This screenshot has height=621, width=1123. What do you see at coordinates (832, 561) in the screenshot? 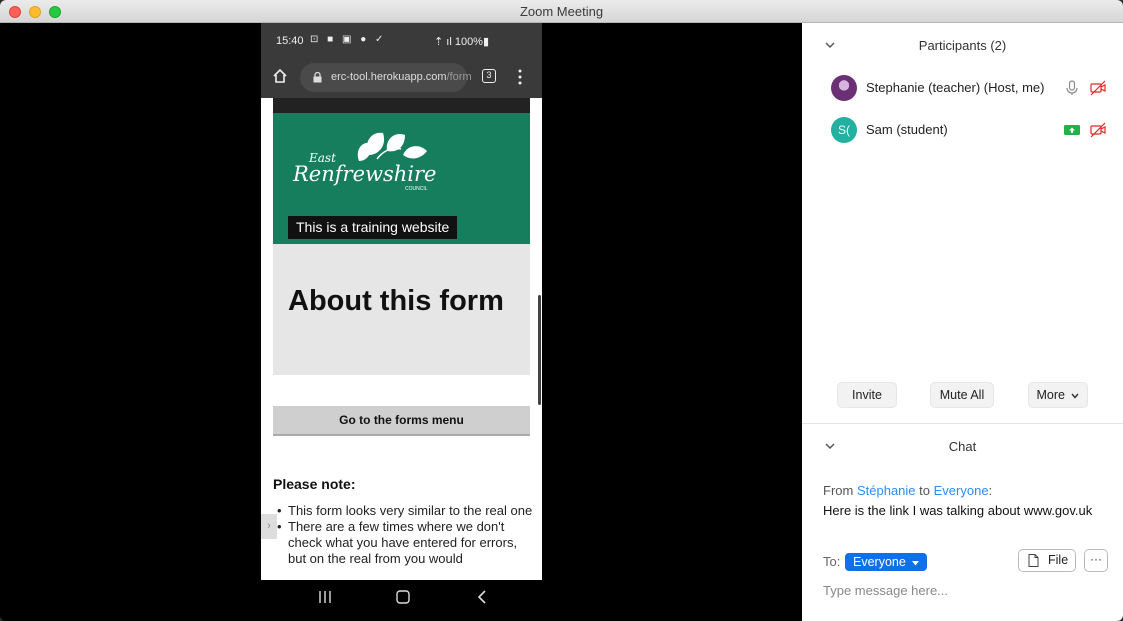
I see `to-label: To:` at bounding box center [832, 561].